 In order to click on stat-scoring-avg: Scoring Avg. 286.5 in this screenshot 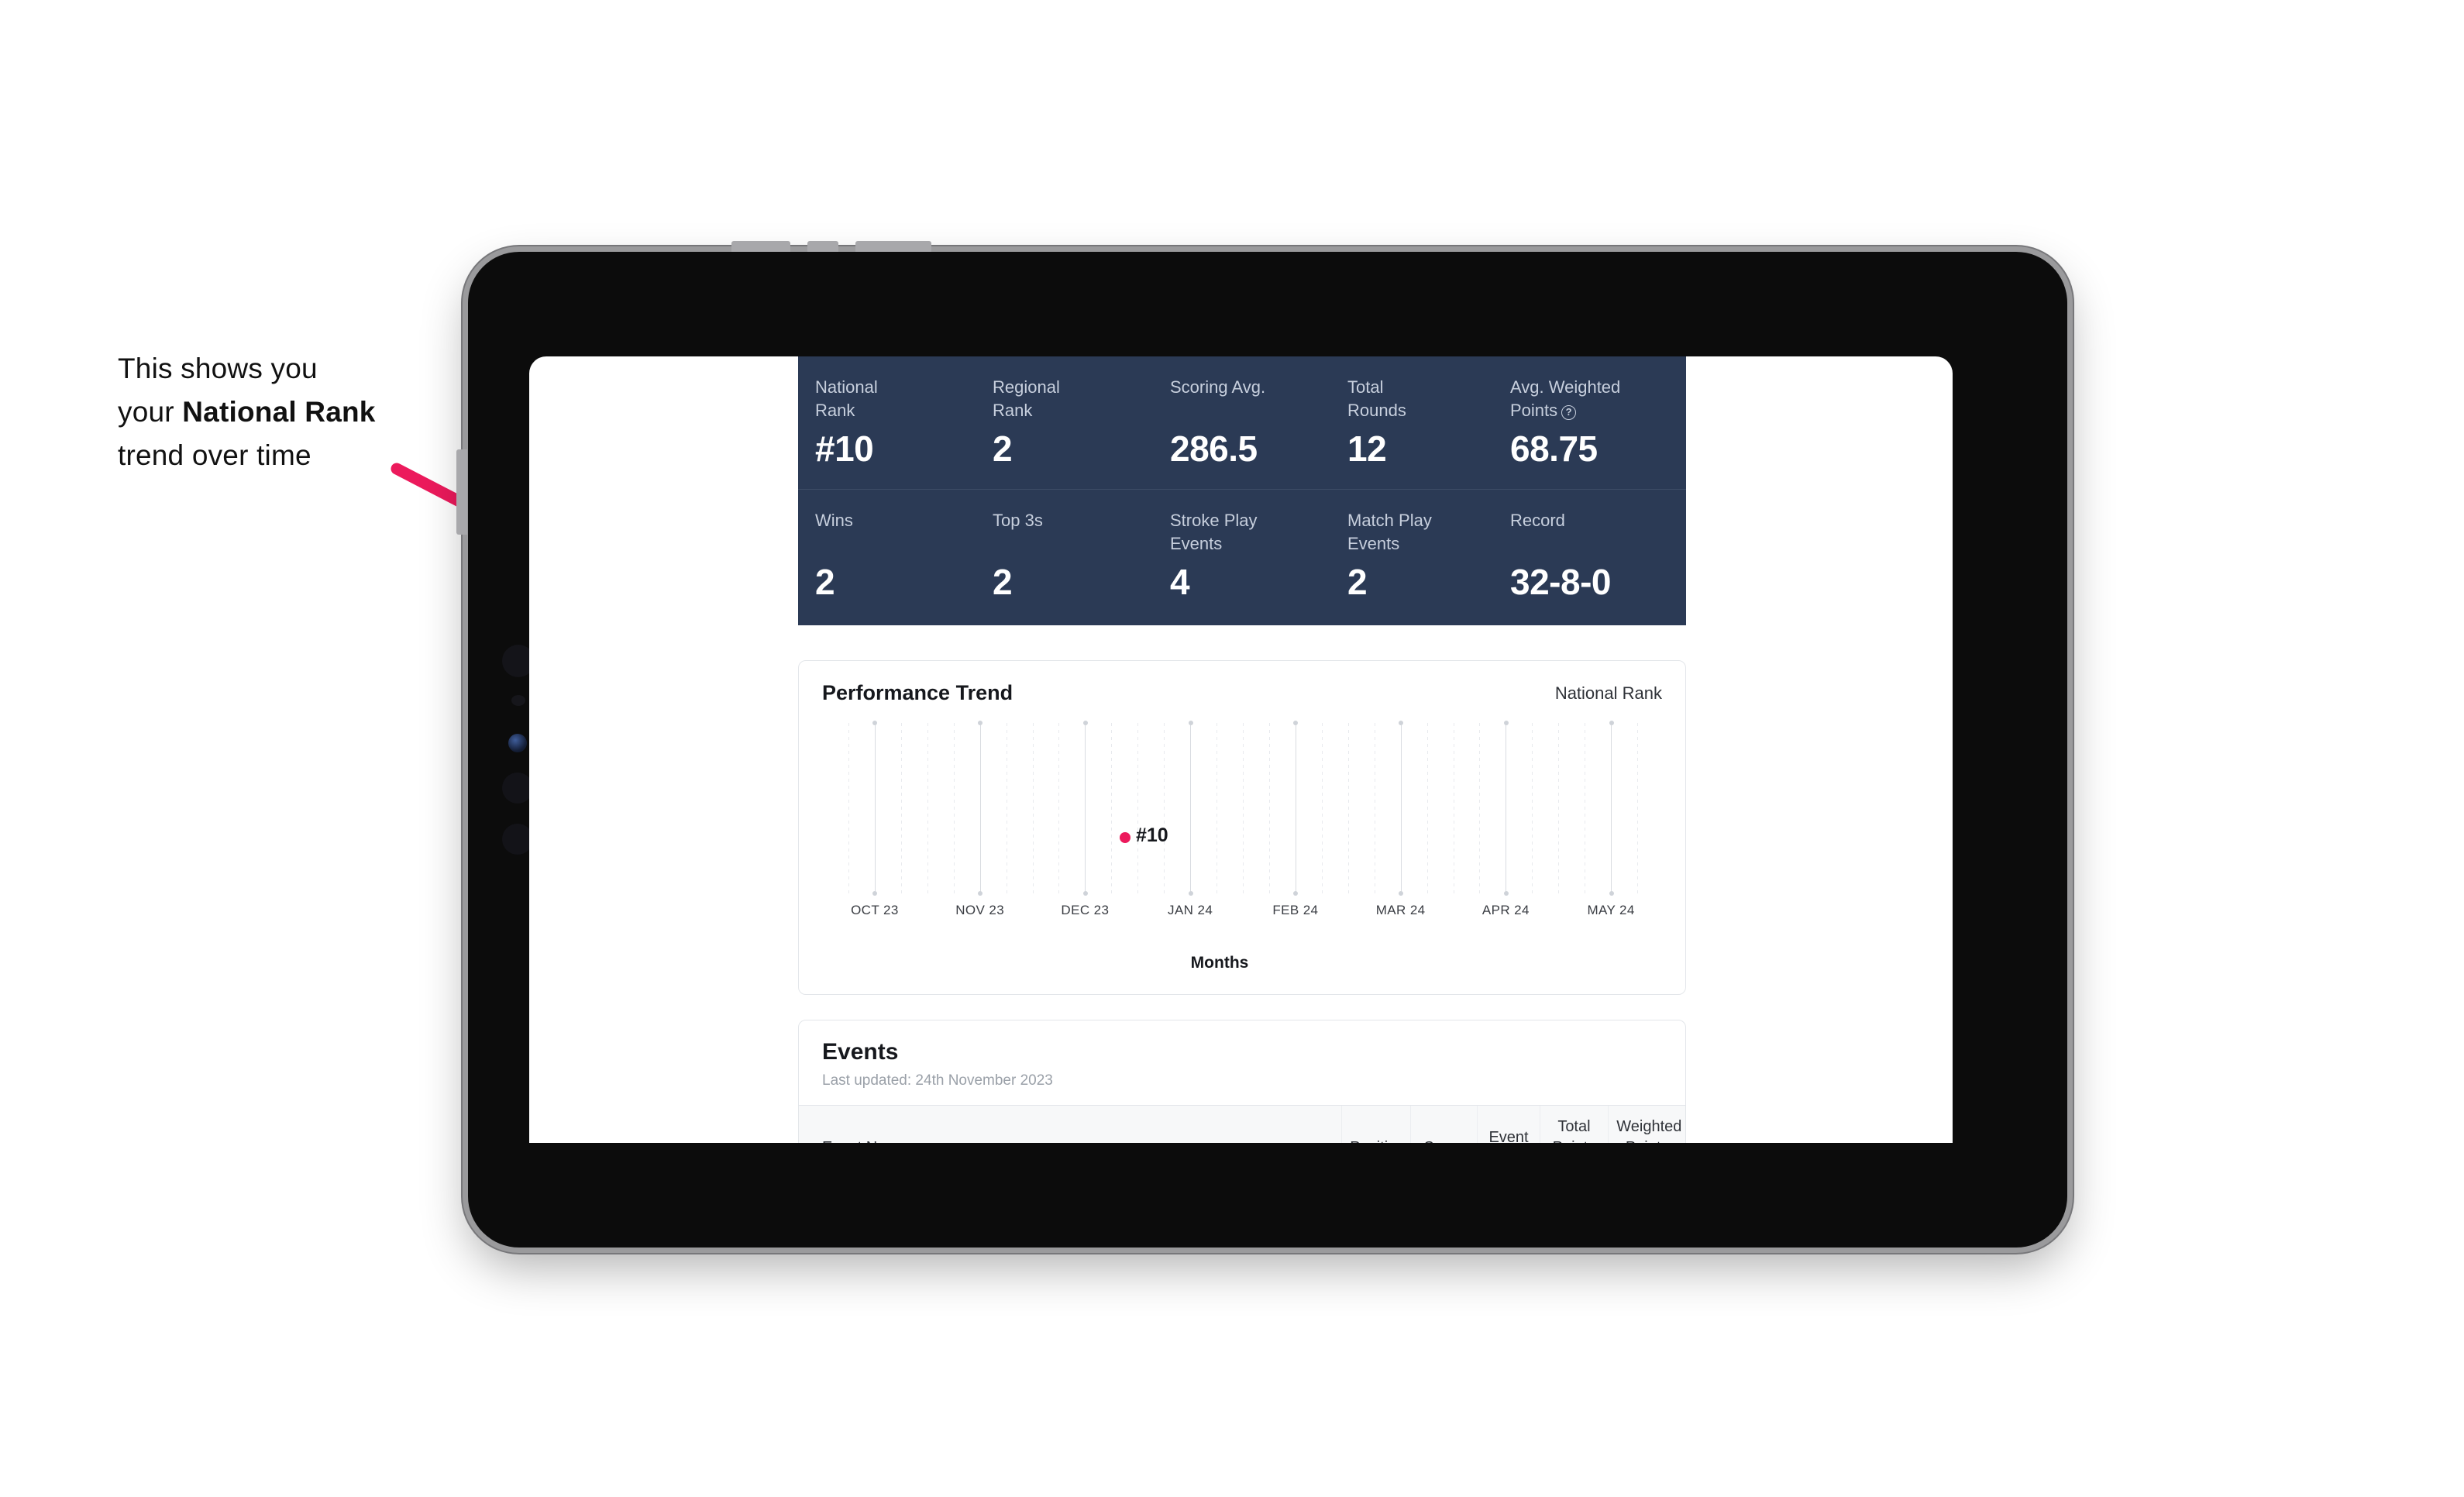, I will do `click(1241, 422)`.